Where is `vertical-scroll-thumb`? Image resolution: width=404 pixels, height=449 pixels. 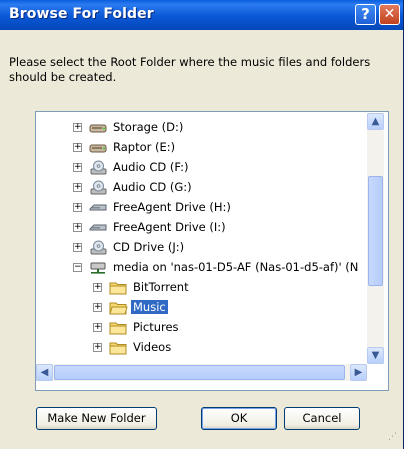
vertical-scroll-thumb is located at coordinates (375, 231).